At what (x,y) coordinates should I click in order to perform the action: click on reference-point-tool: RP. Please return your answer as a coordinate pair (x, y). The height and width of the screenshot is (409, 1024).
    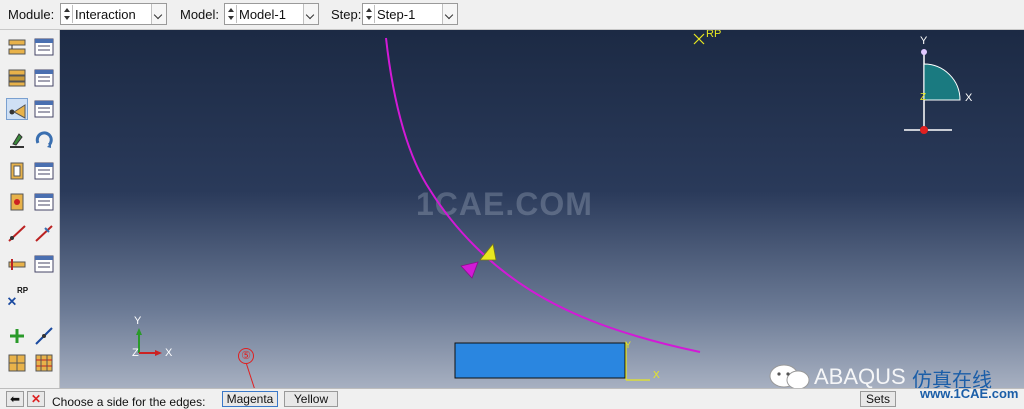
    Looking at the image, I should click on (19, 299).